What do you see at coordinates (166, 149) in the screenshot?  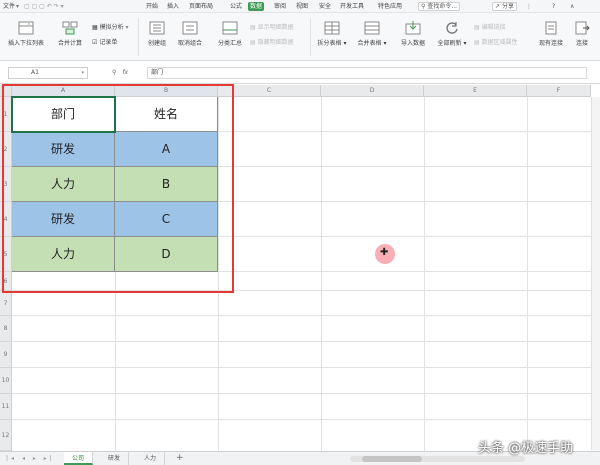 I see `cell-b2: A` at bounding box center [166, 149].